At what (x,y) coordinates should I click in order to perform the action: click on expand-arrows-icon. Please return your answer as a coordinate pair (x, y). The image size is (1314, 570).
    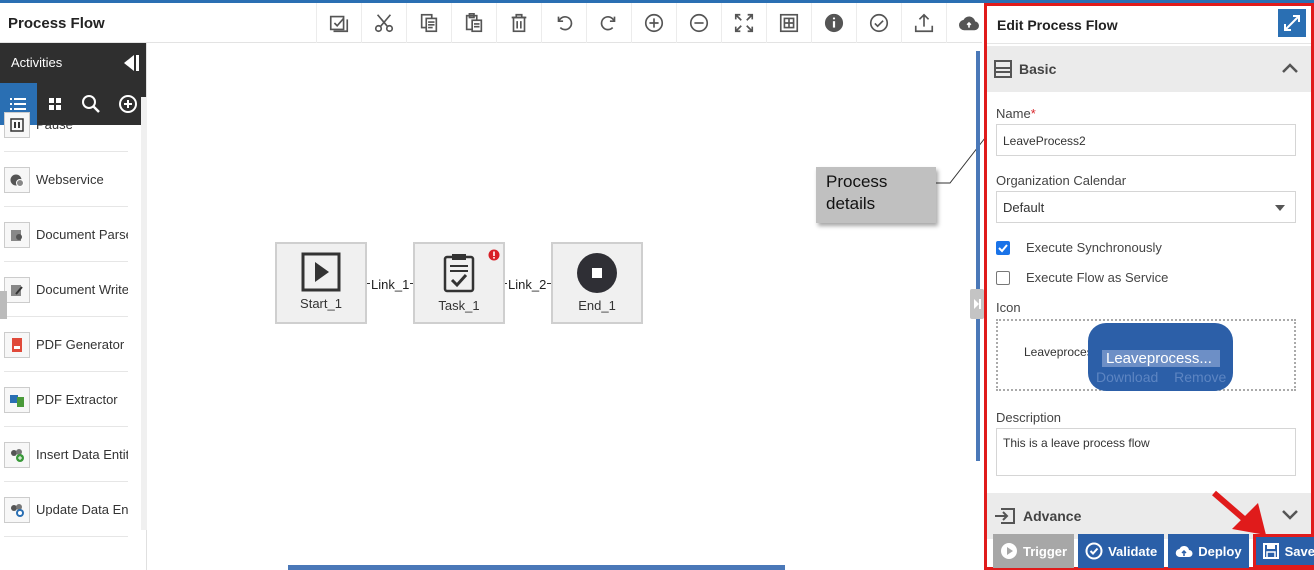
    Looking at the image, I should click on (1292, 23).